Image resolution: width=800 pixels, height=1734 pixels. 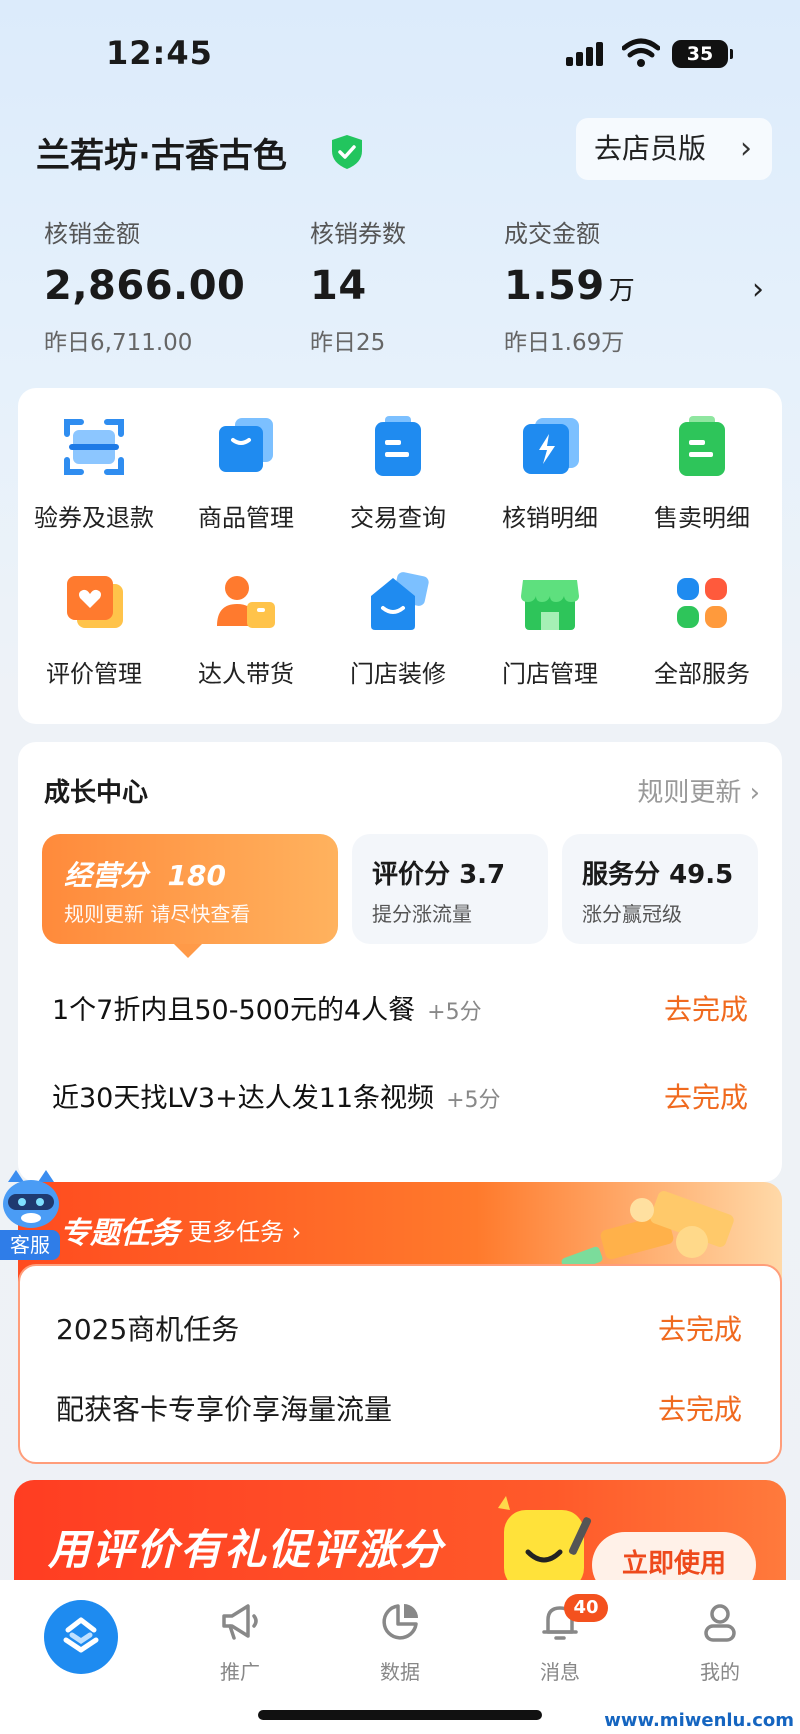 I want to click on staff-version-label: 去店员版, so click(x=650, y=148).